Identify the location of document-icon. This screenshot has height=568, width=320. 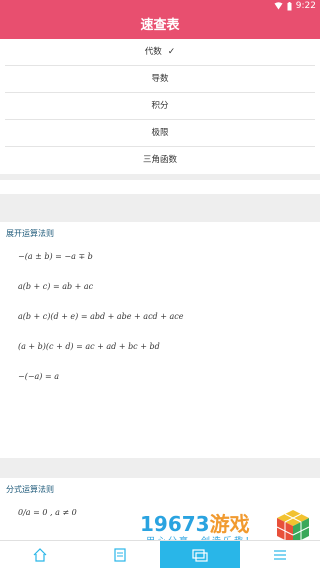
(120, 554).